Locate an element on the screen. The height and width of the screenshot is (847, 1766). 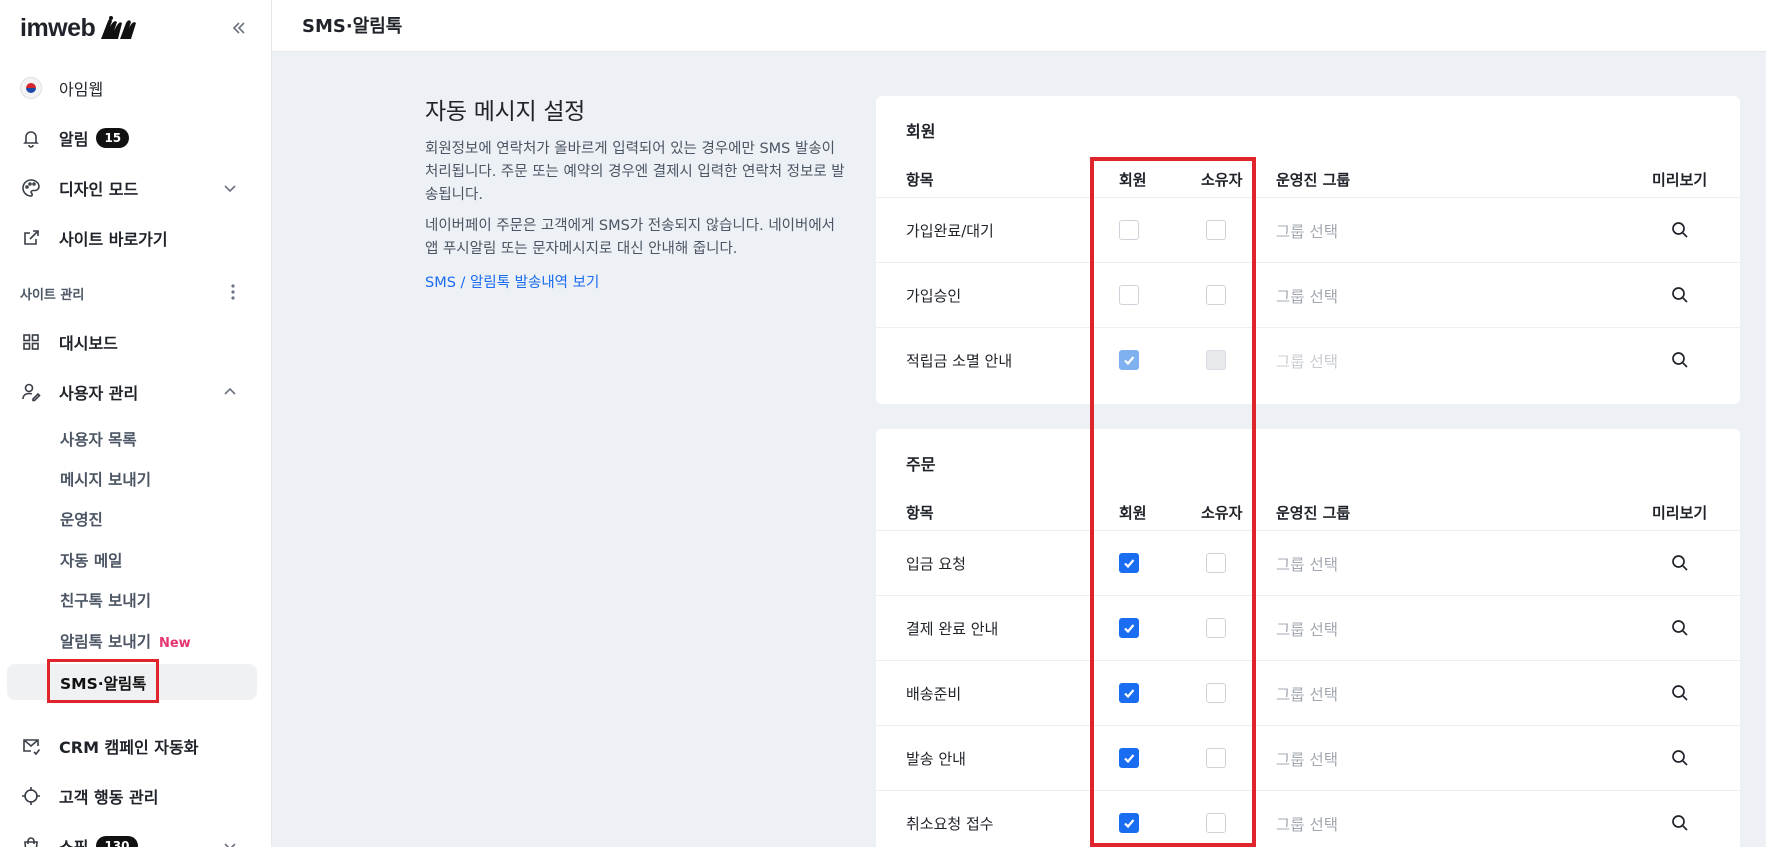
table-row: 적립금 소멸 안내 그룹 선택 is located at coordinates (1308, 360).